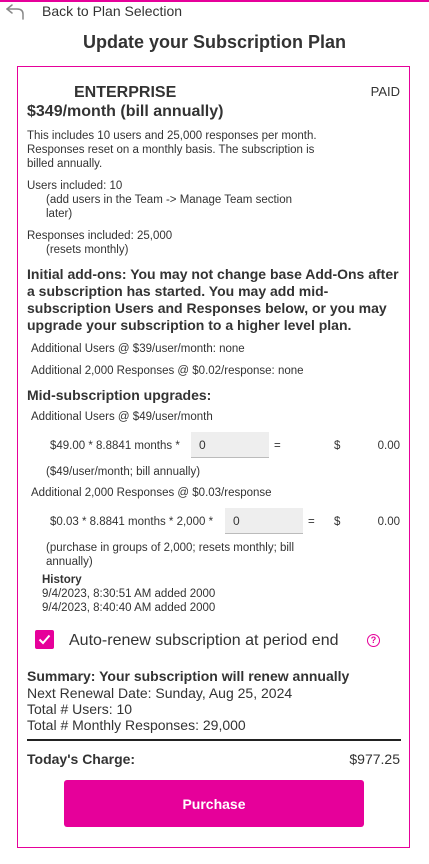 The image size is (429, 864). Describe the element at coordinates (15, 12) in the screenshot. I see `back-arrow-icon` at that location.